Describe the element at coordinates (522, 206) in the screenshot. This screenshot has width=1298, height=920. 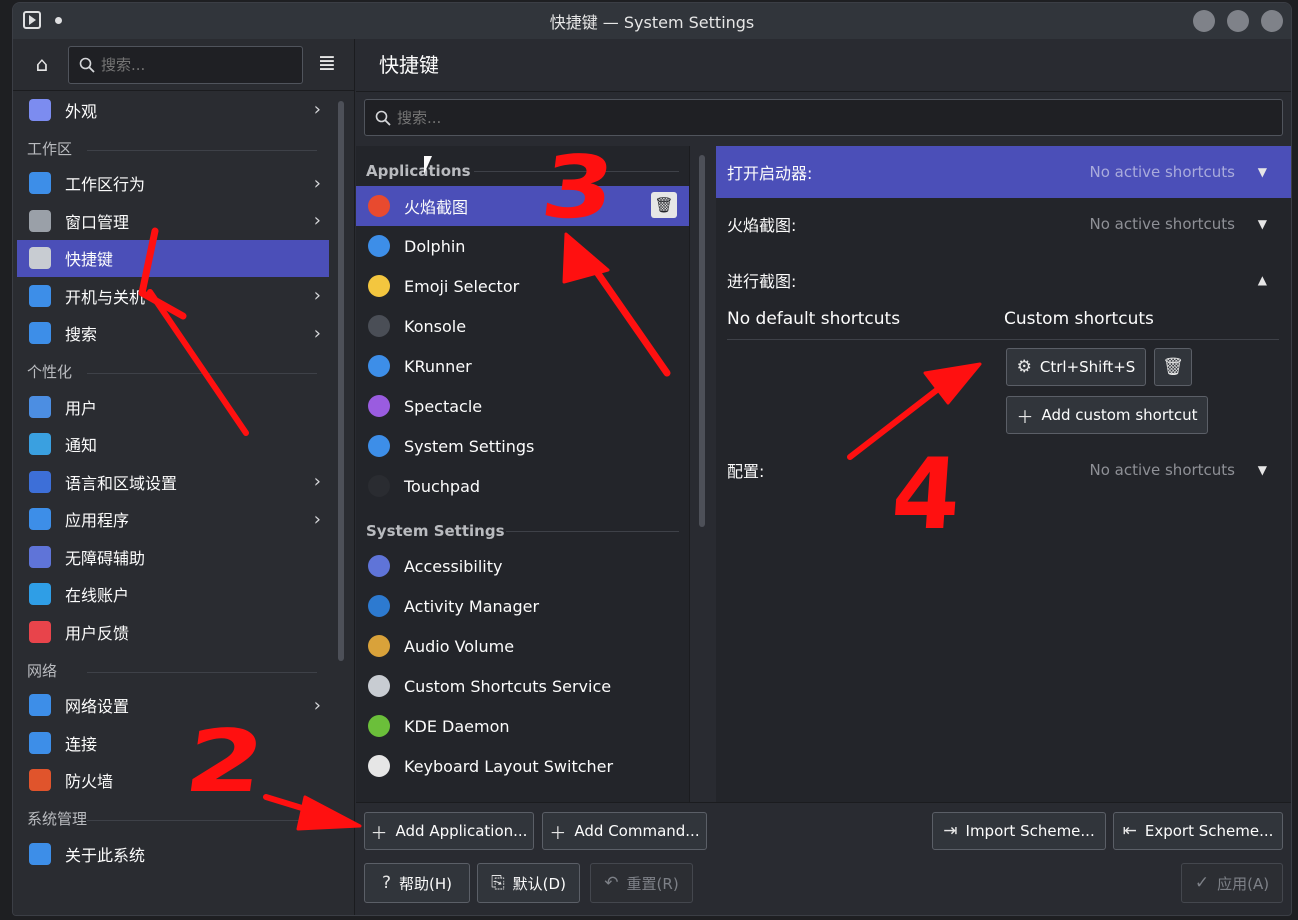
I see `application-list-item: 火焰截图 🗑` at that location.